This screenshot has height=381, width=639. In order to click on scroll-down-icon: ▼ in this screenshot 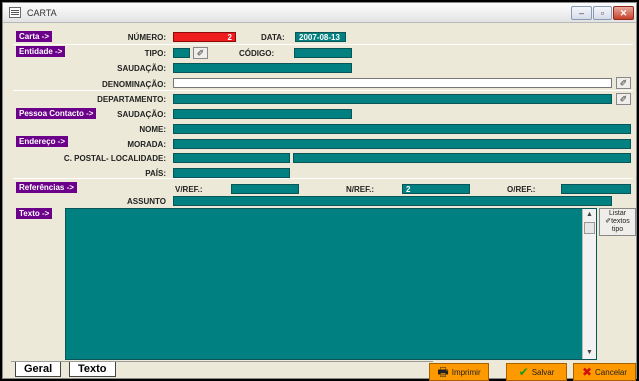, I will do `click(589, 353)`.